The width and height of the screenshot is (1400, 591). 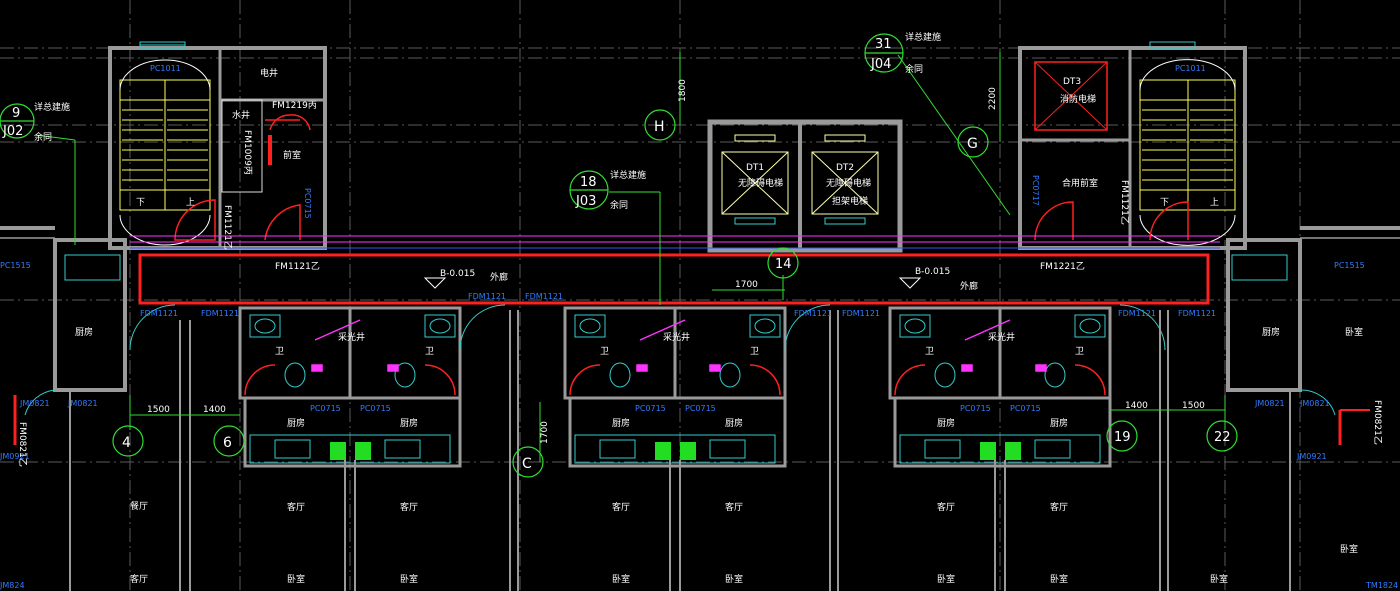 I want to click on dim-1500-right: 1500, so click(x=1193, y=406).